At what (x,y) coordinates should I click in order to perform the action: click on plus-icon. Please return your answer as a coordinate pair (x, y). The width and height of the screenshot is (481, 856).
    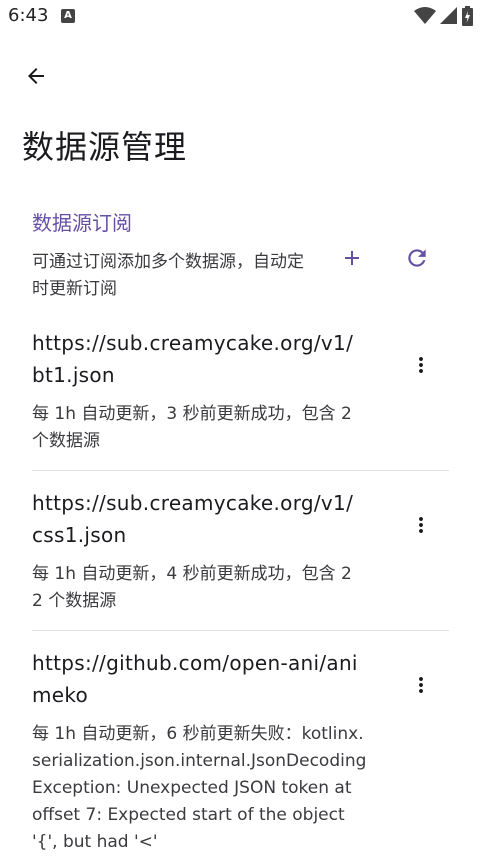
    Looking at the image, I should click on (352, 258).